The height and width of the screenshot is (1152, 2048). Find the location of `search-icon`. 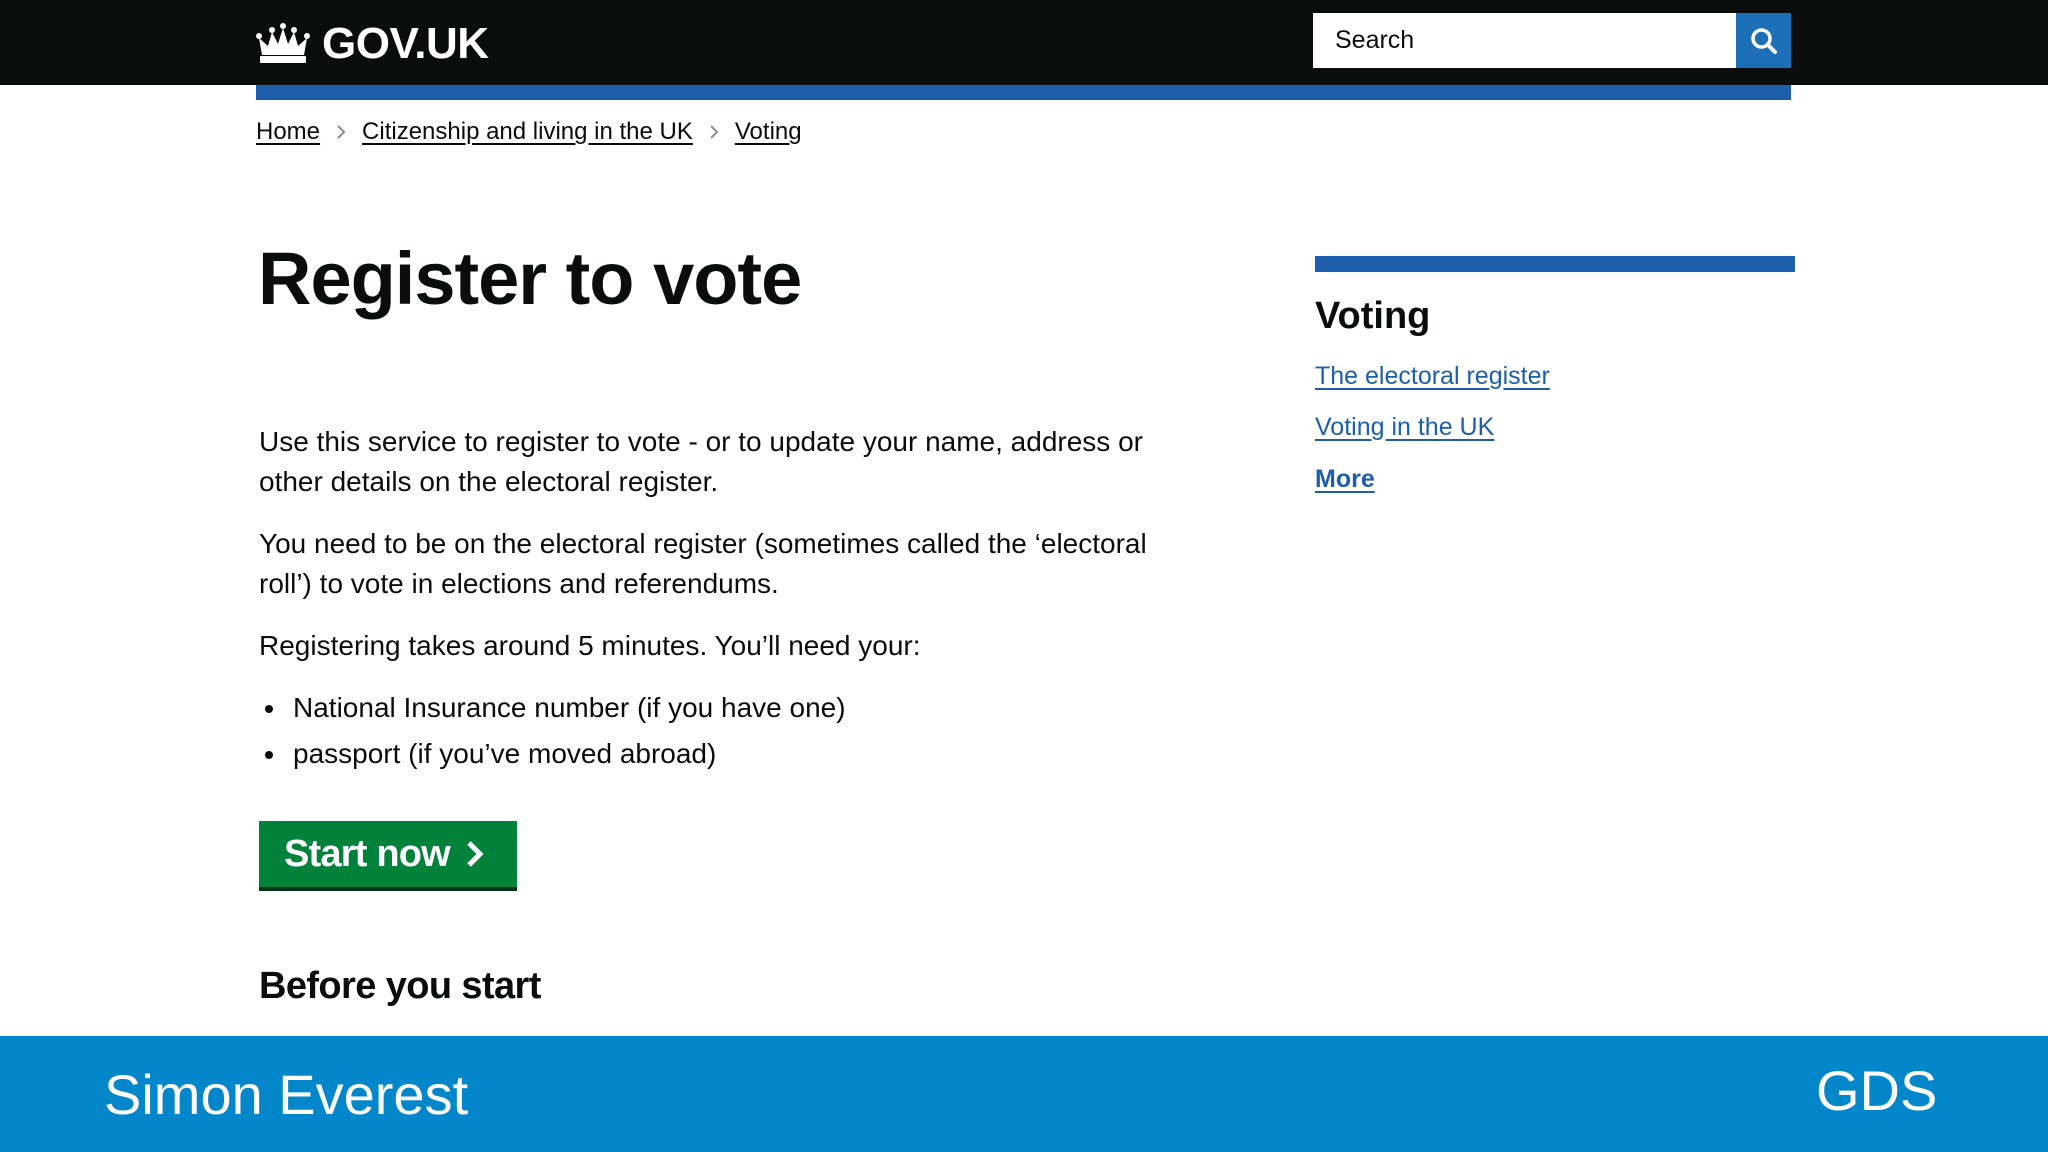

search-icon is located at coordinates (1763, 40).